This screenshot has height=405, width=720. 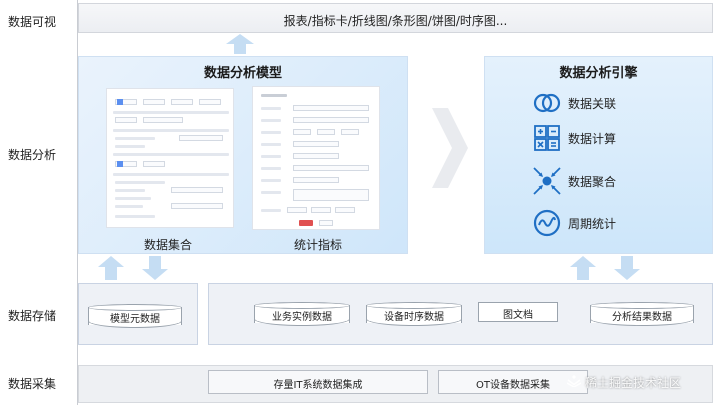 What do you see at coordinates (32, 22) in the screenshot?
I see `row-label-visualization: 数据可视` at bounding box center [32, 22].